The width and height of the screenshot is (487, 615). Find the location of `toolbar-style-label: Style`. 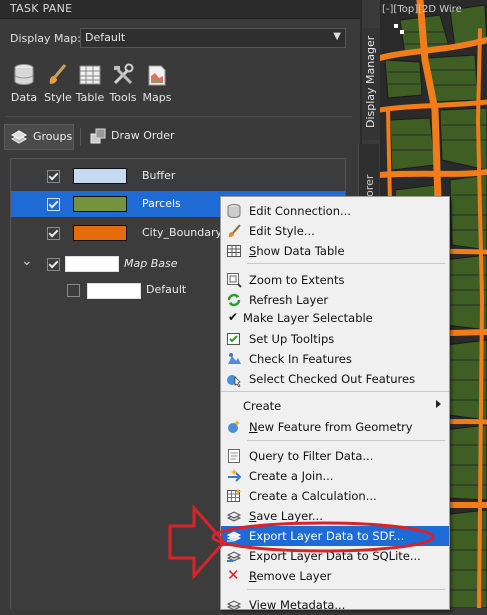

toolbar-style-label: Style is located at coordinates (58, 97).